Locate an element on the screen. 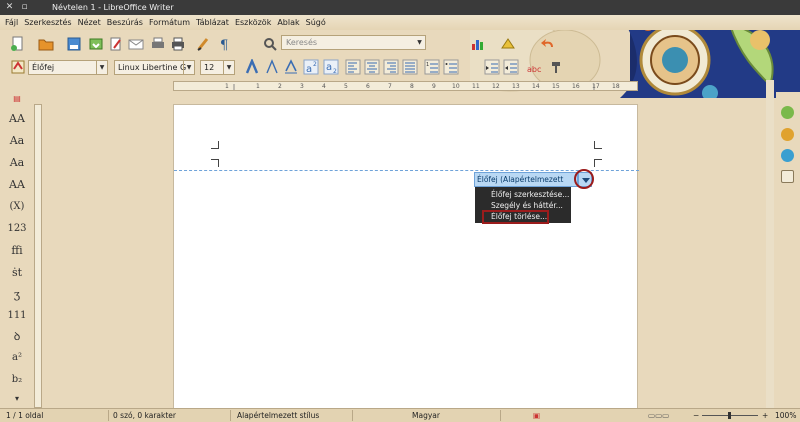 The image size is (800, 422). ruler-label: 7 is located at coordinates (390, 86).